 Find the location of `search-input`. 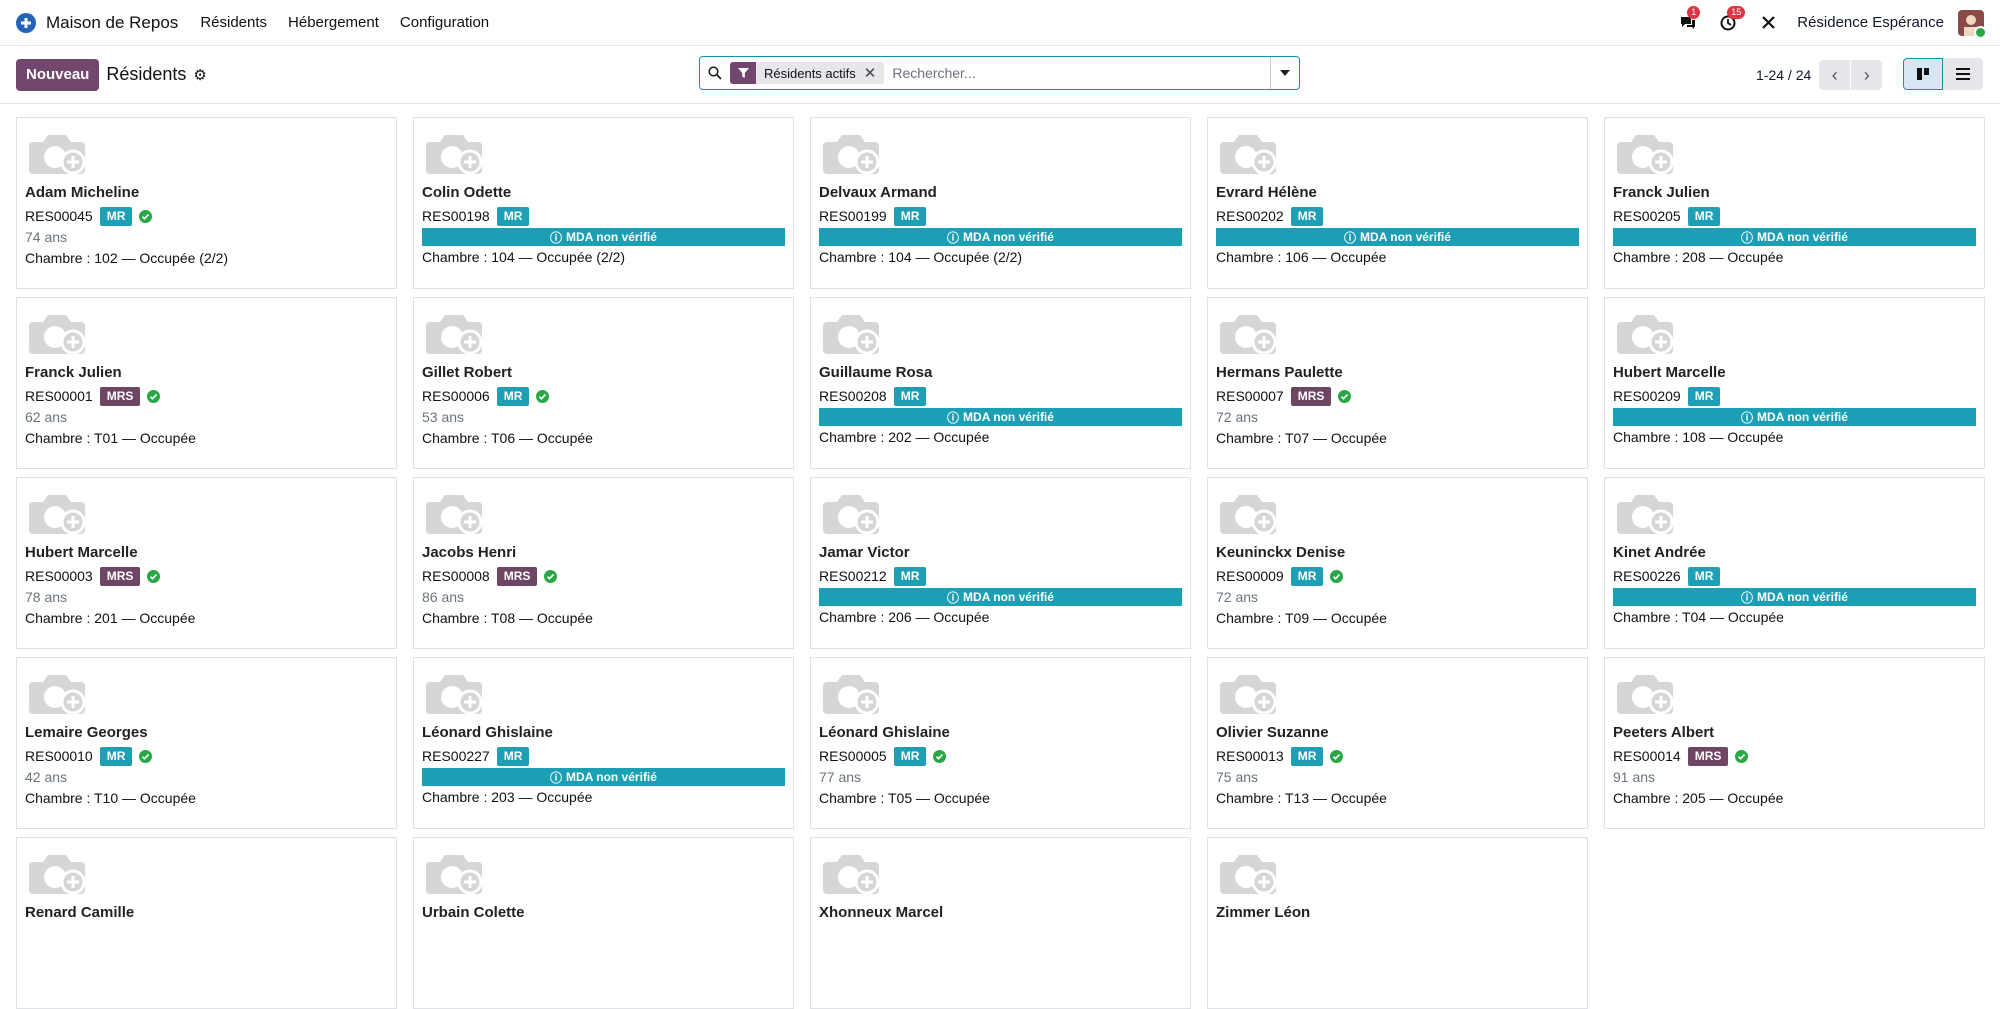

search-input is located at coordinates (1080, 73).